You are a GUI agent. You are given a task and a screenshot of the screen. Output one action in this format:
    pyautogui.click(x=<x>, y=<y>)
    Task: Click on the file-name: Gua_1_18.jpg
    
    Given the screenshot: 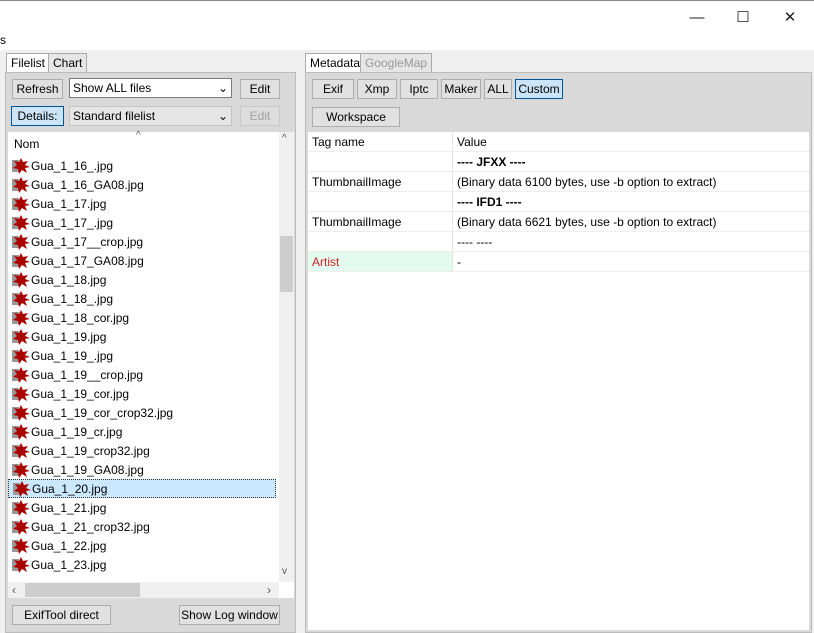 What is the action you would take?
    pyautogui.click(x=69, y=279)
    